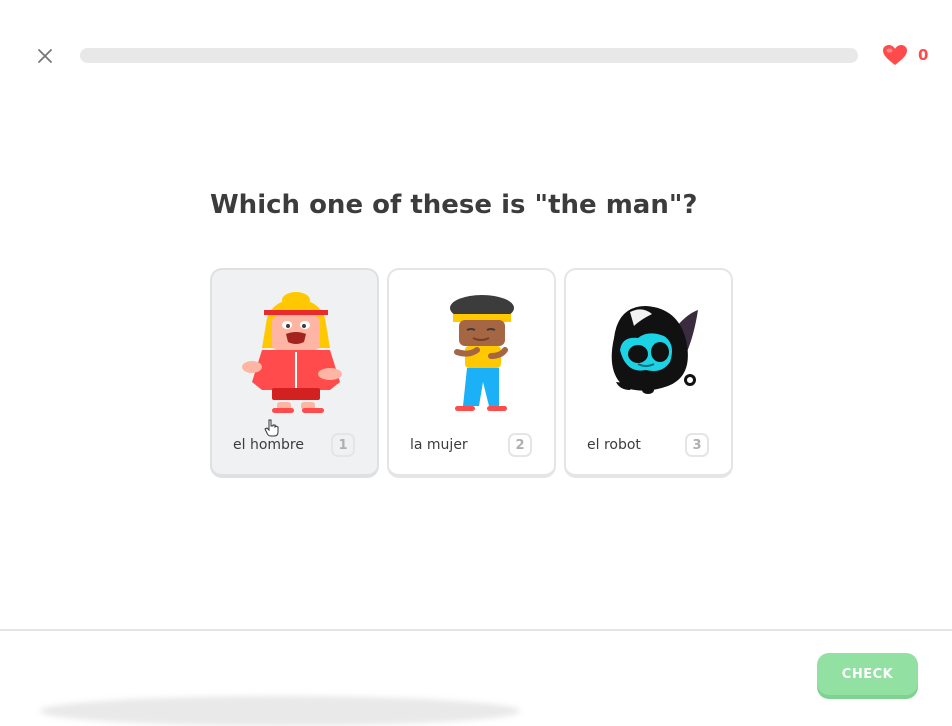 This screenshot has height=726, width=952. What do you see at coordinates (292, 352) in the screenshot?
I see `man-character-illustration` at bounding box center [292, 352].